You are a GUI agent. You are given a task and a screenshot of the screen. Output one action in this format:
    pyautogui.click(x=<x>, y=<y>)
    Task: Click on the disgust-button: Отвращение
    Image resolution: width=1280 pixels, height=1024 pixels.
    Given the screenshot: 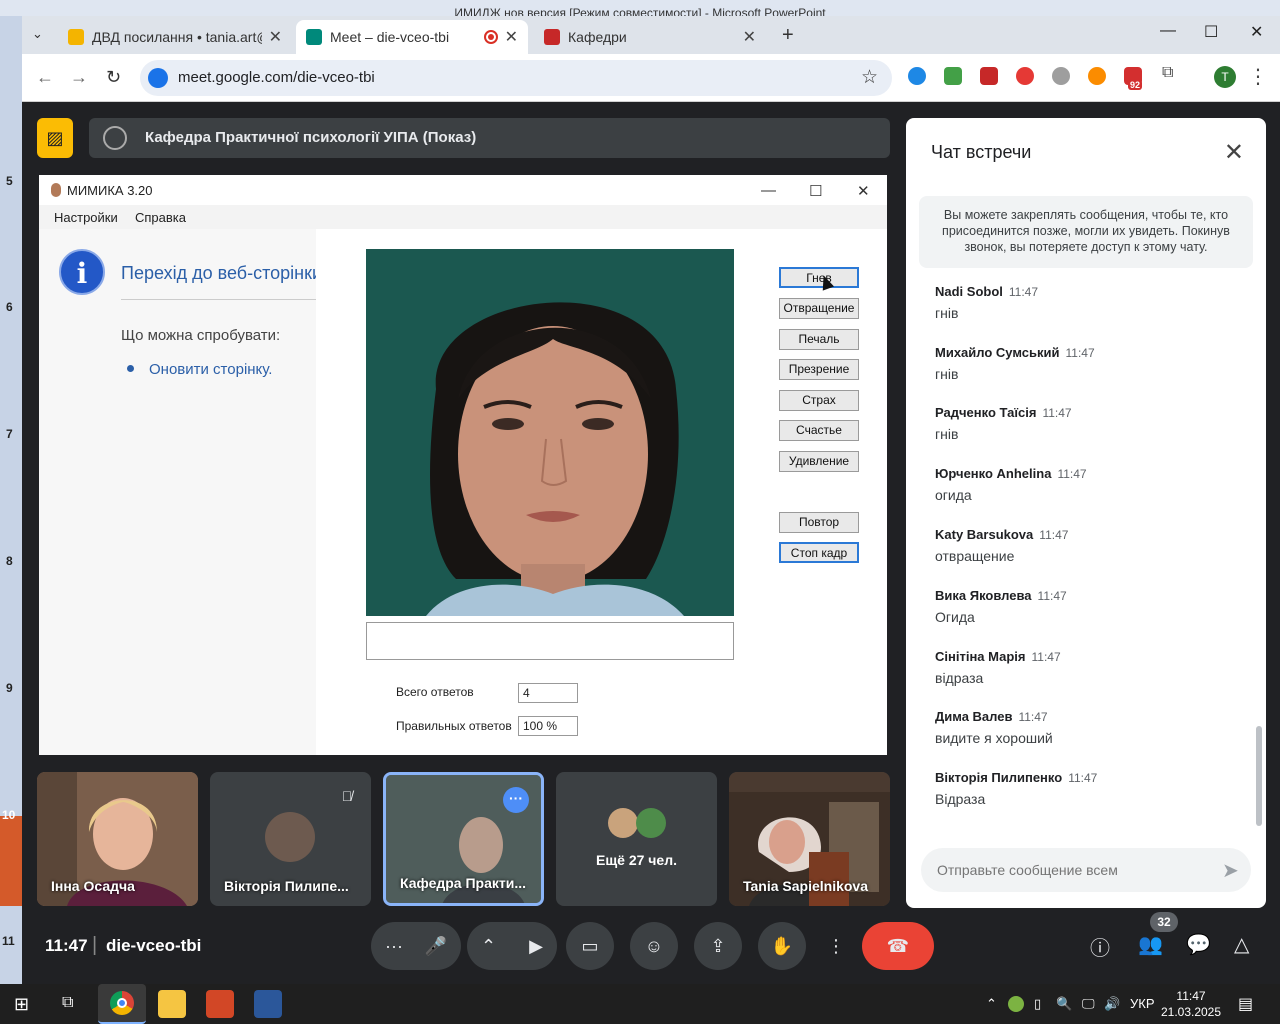 What is the action you would take?
    pyautogui.click(x=819, y=308)
    